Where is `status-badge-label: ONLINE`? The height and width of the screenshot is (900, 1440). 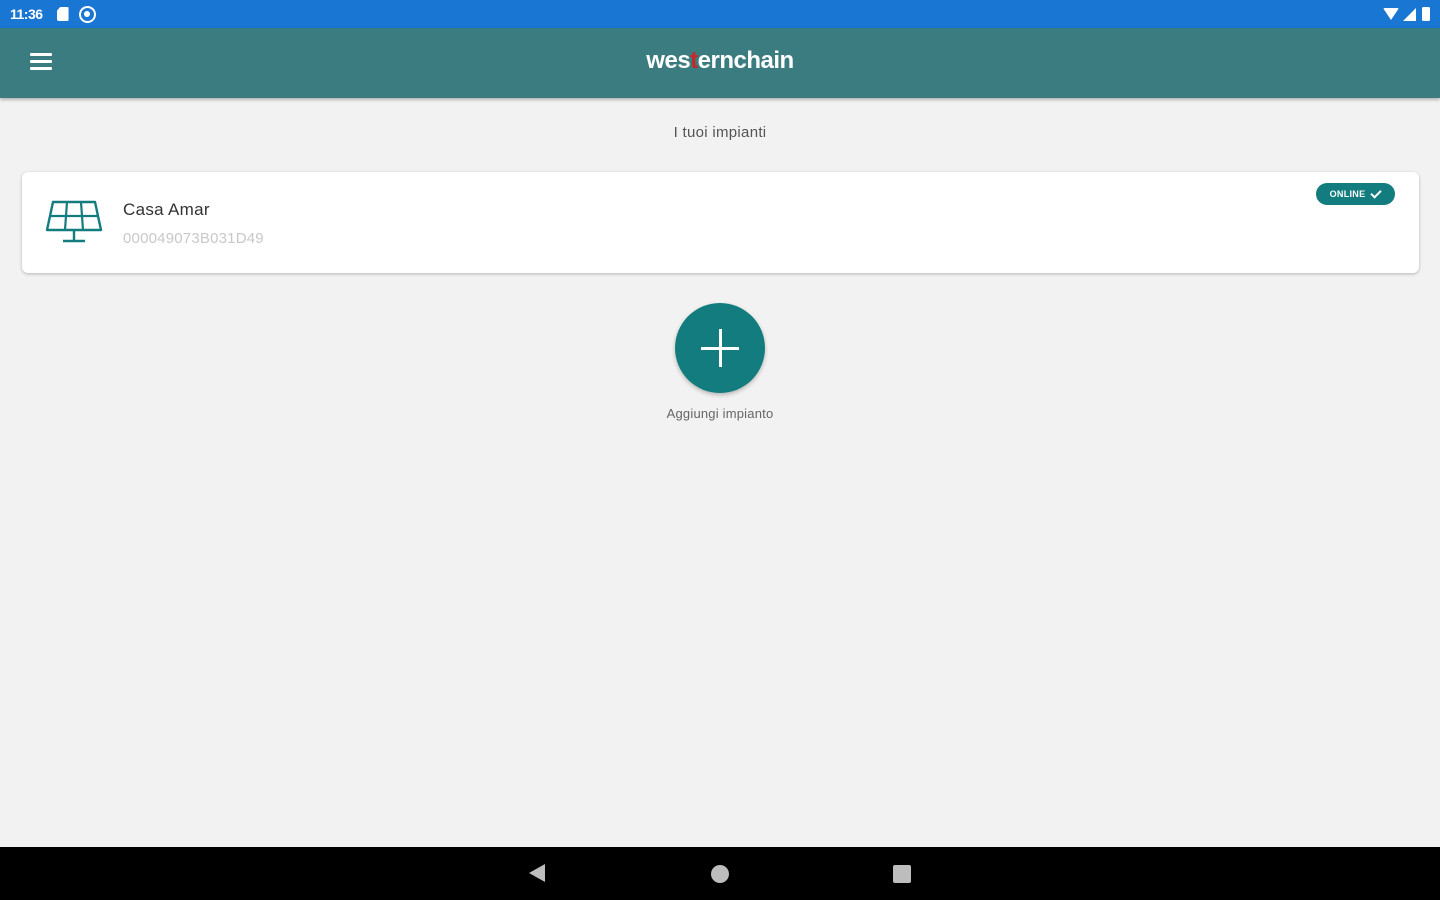
status-badge-label: ONLINE is located at coordinates (1347, 194).